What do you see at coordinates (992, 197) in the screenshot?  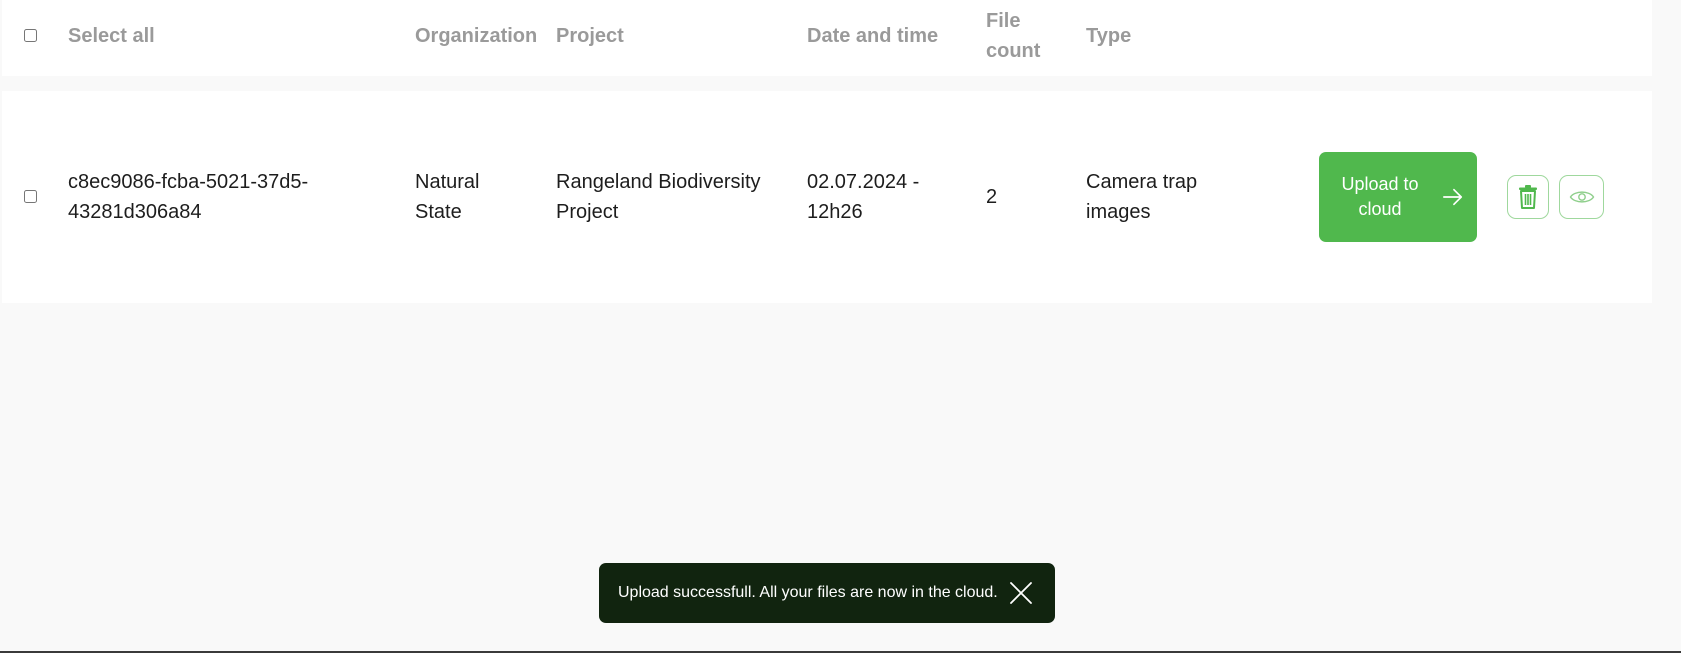 I see `row-file-count: 2` at bounding box center [992, 197].